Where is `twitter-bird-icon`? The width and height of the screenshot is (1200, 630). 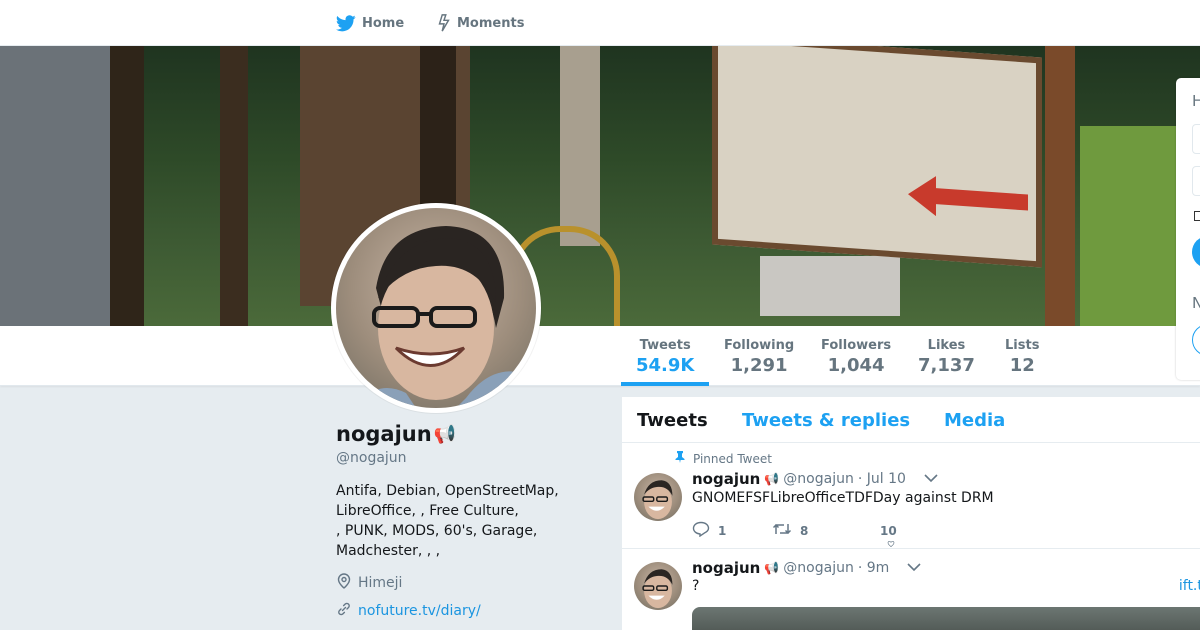 twitter-bird-icon is located at coordinates (346, 23).